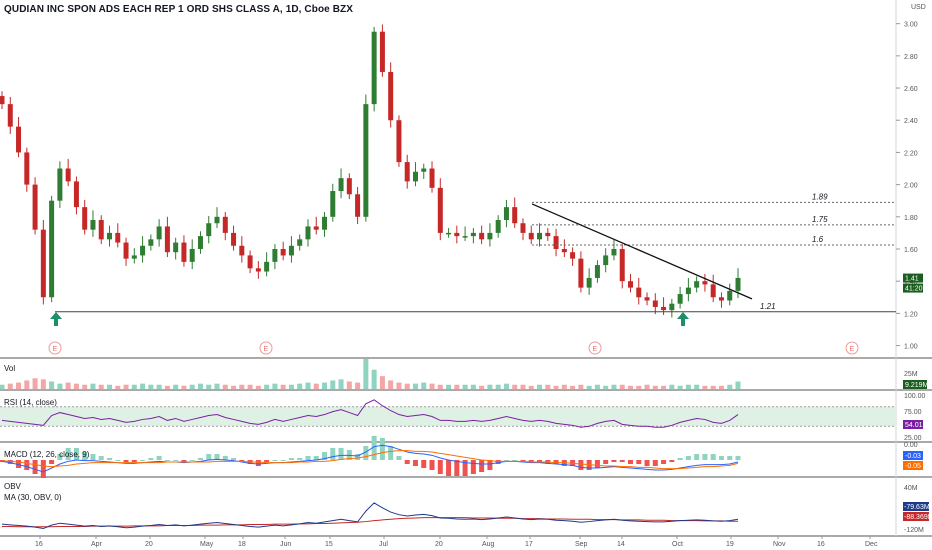  What do you see at coordinates (56, 319) in the screenshot?
I see `buy-arrow-left-icon` at bounding box center [56, 319].